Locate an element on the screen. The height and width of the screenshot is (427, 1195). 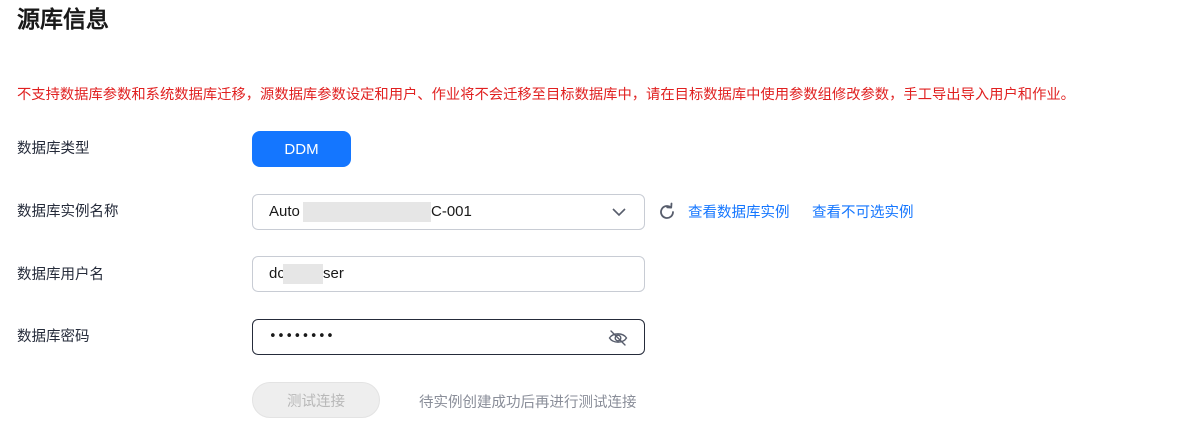
test-connection-button: 测试连接 is located at coordinates (316, 400).